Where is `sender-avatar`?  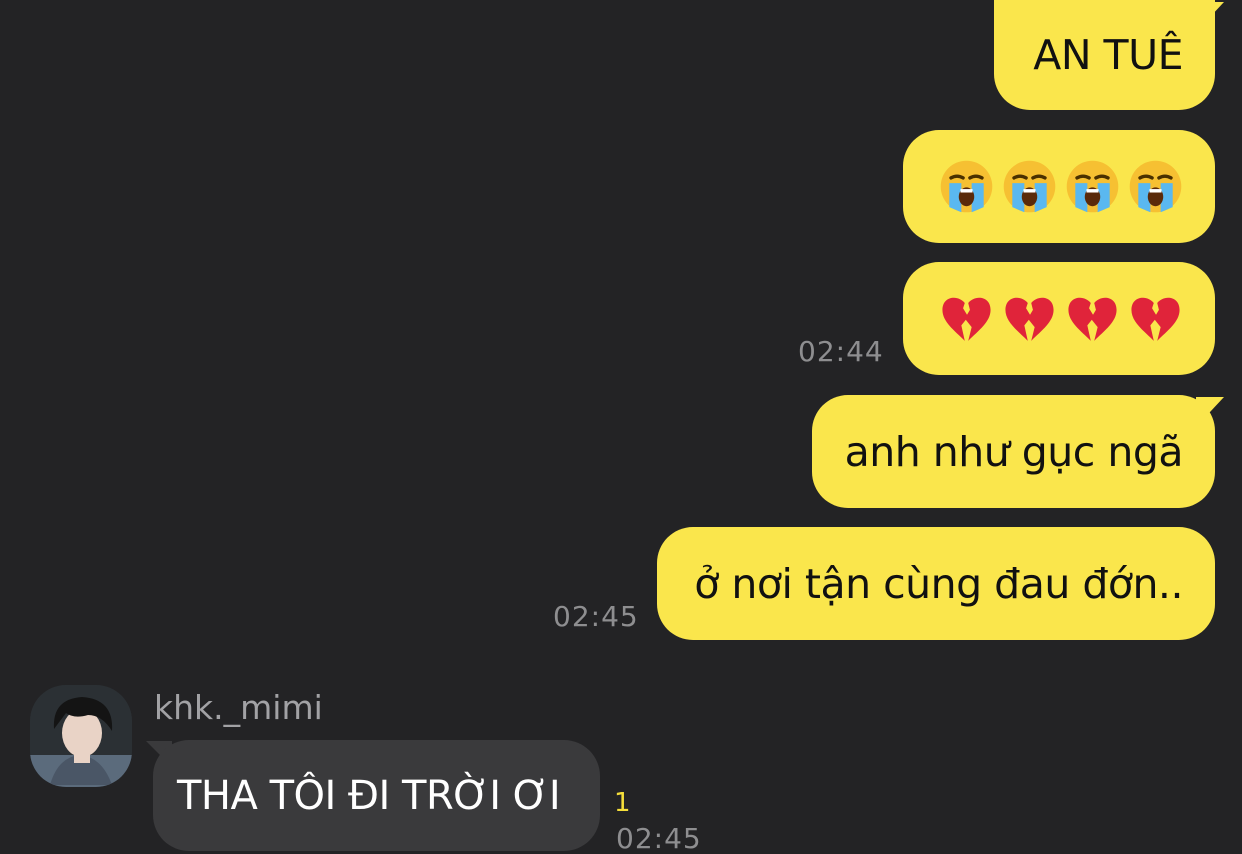
sender-avatar is located at coordinates (81, 736).